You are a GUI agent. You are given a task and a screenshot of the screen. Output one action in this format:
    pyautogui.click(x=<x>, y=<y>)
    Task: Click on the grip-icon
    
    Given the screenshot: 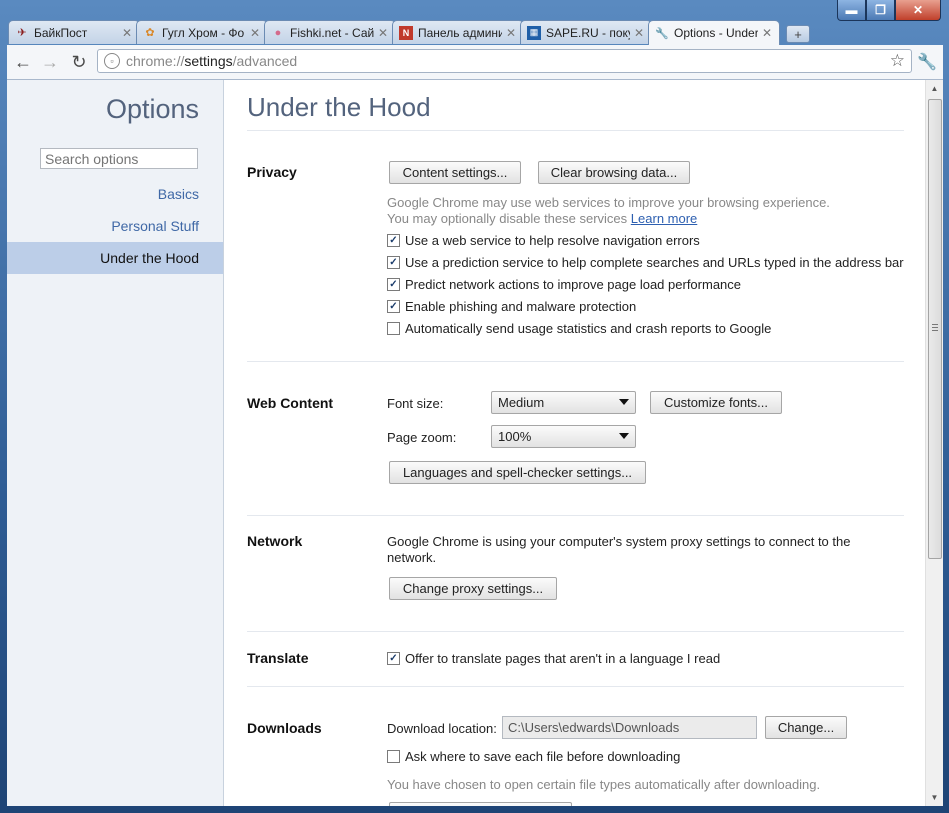 What is the action you would take?
    pyautogui.click(x=935, y=327)
    